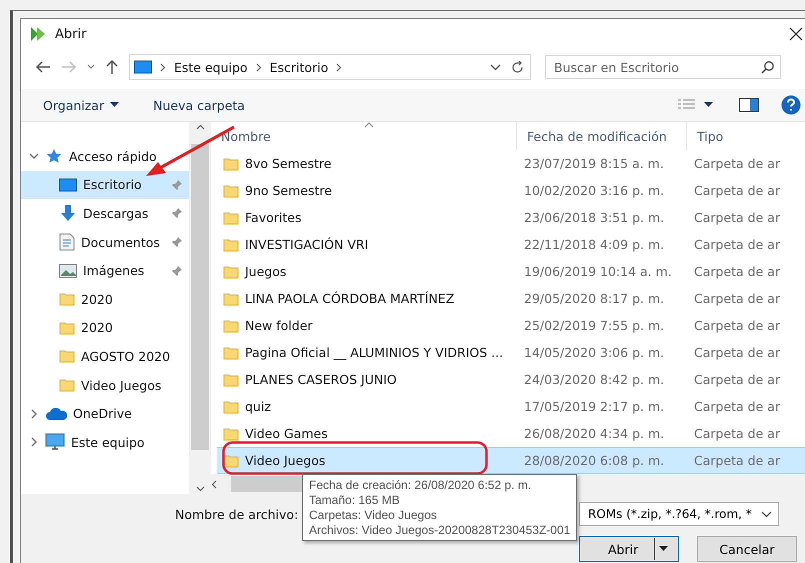 The width and height of the screenshot is (805, 563). Describe the element at coordinates (143, 67) in the screenshot. I see `monitor-icon` at that location.